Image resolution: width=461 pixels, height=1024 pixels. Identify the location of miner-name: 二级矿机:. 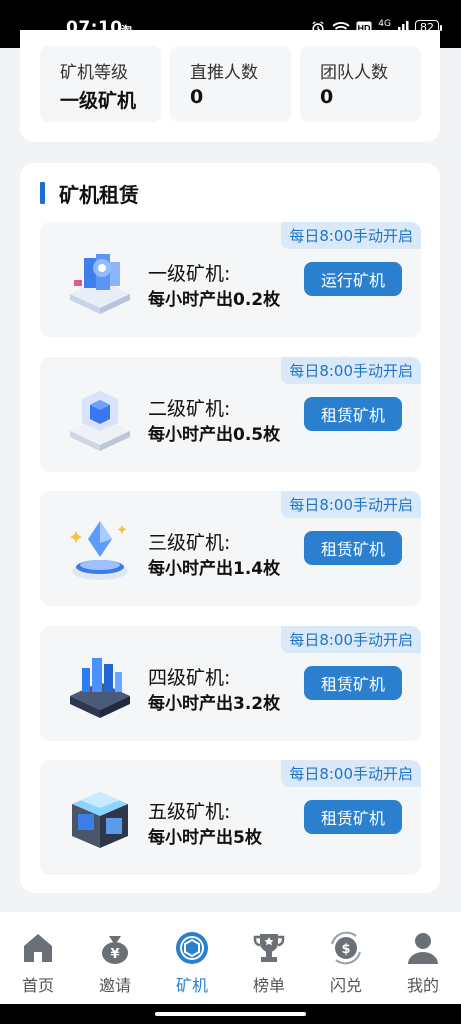
(189, 409).